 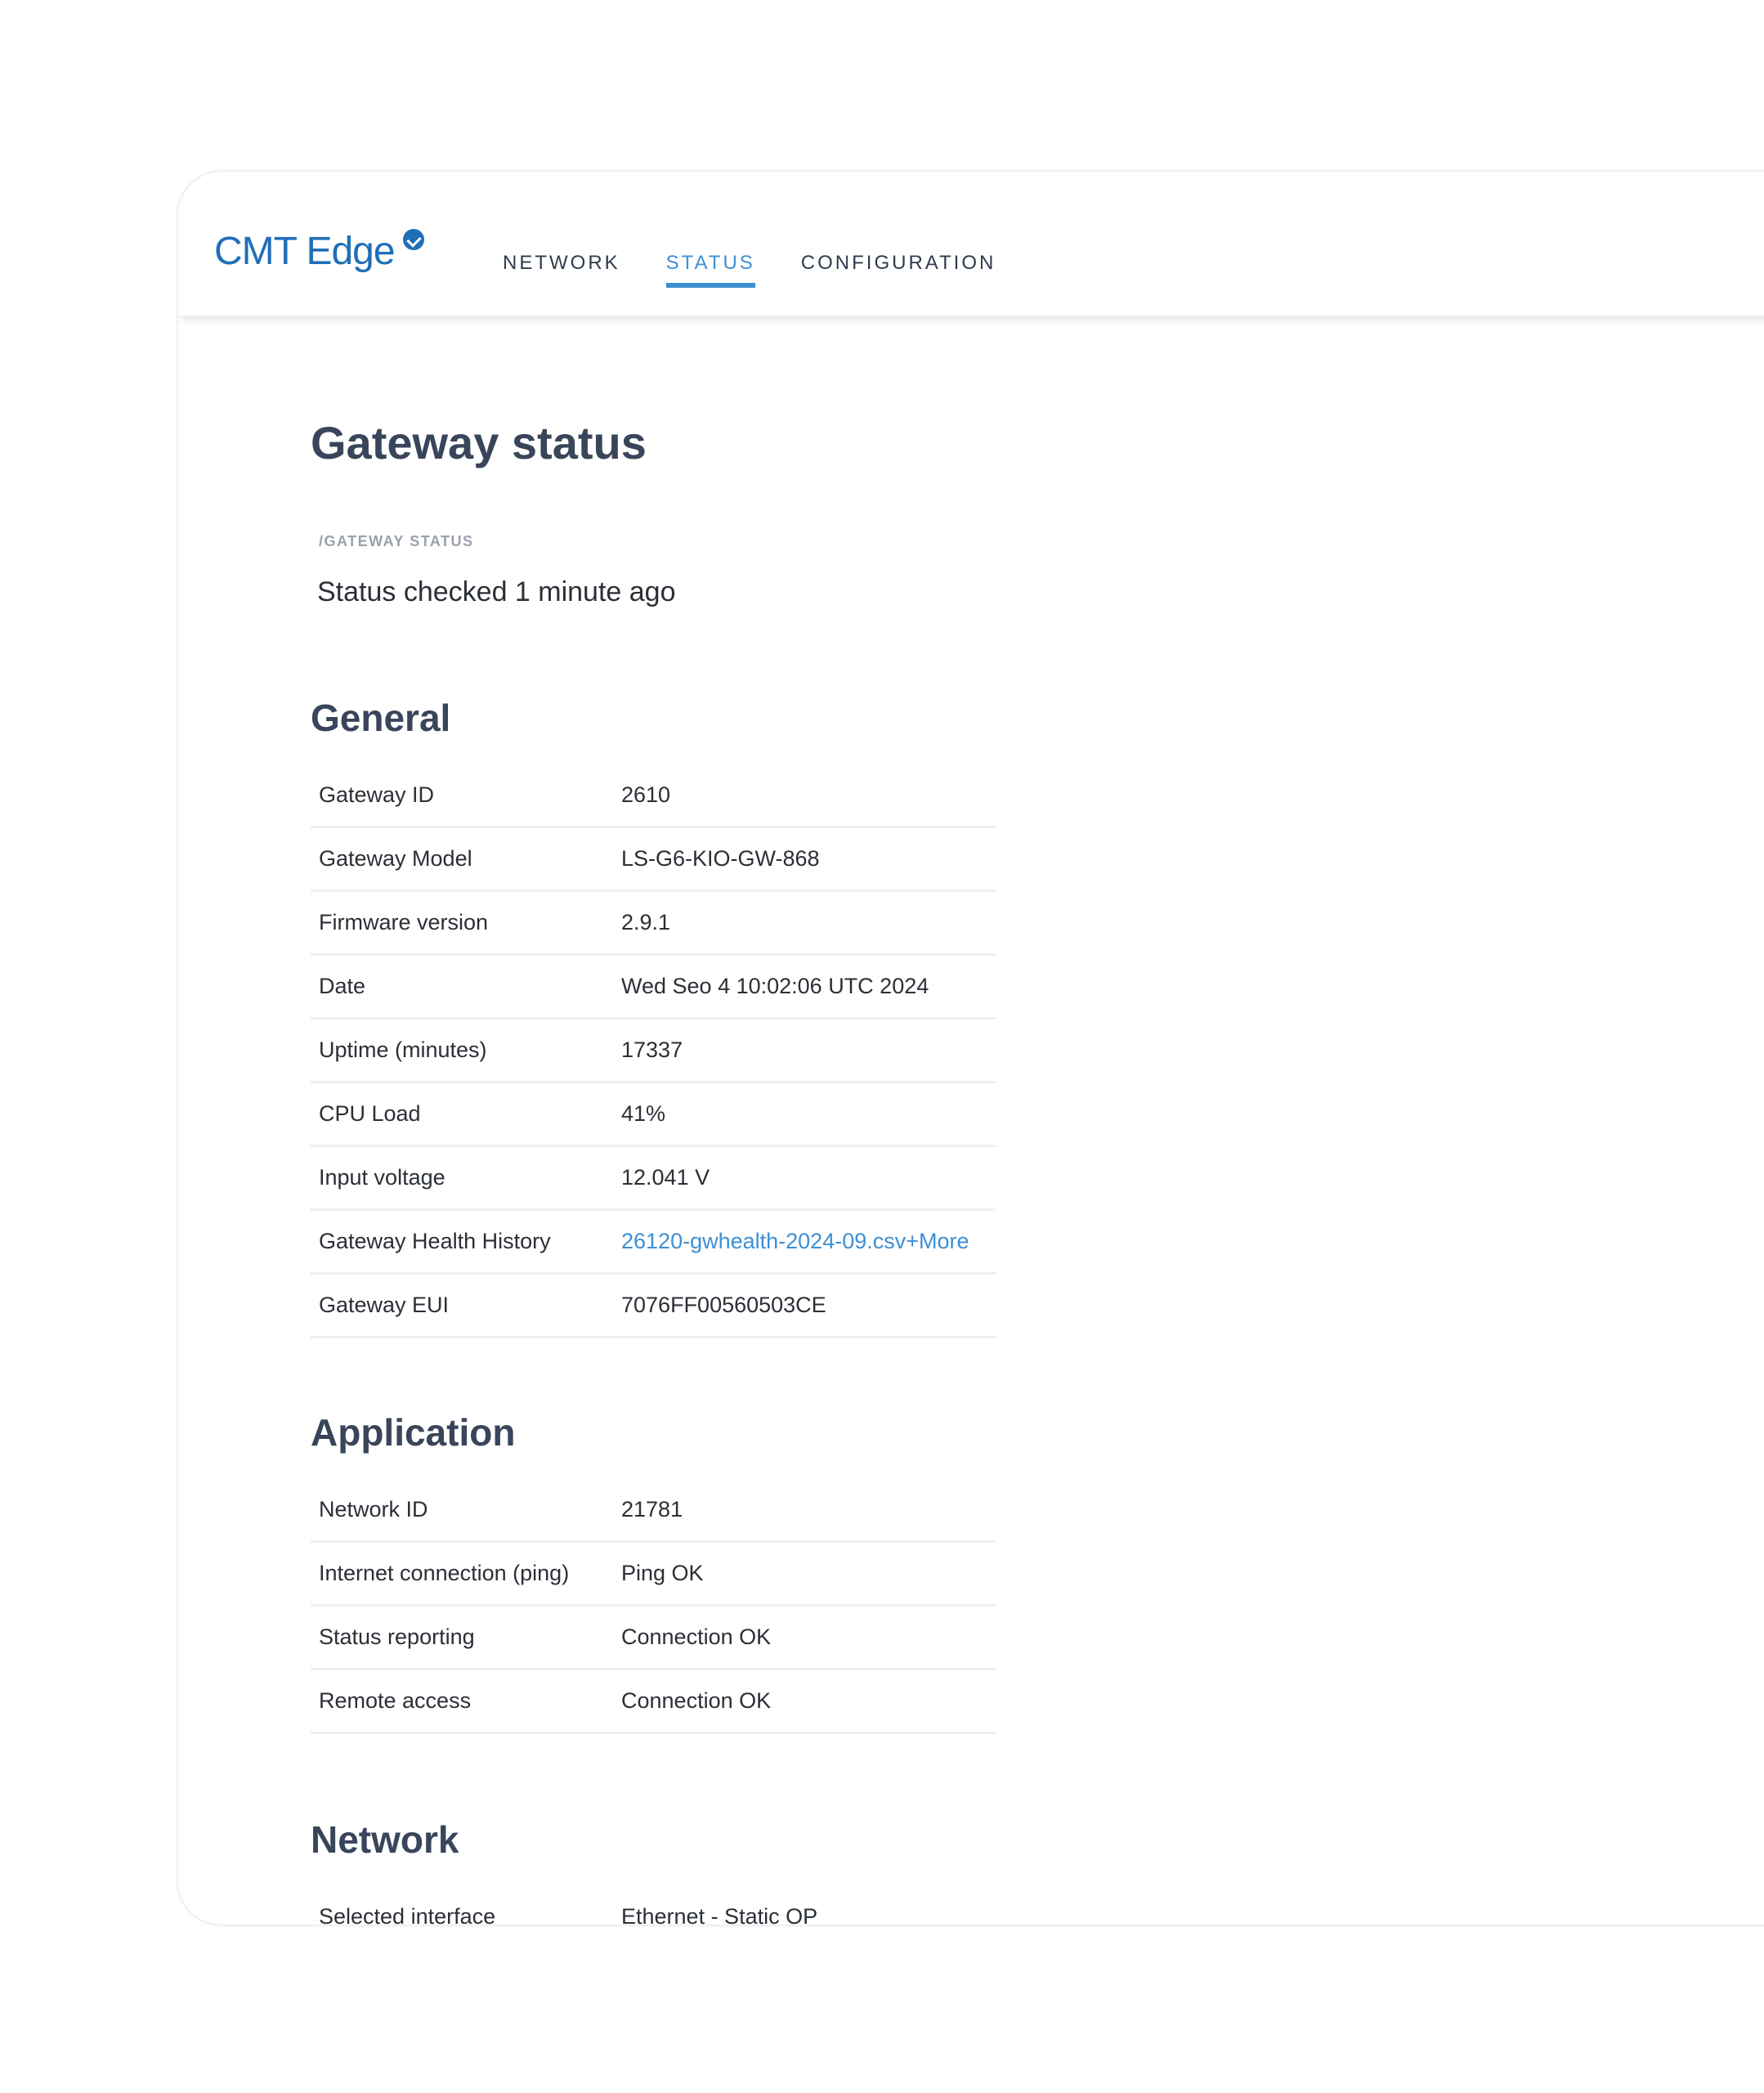 I want to click on table-row: Gateway Model LS-G6-KIO-GW-868, so click(x=653, y=860).